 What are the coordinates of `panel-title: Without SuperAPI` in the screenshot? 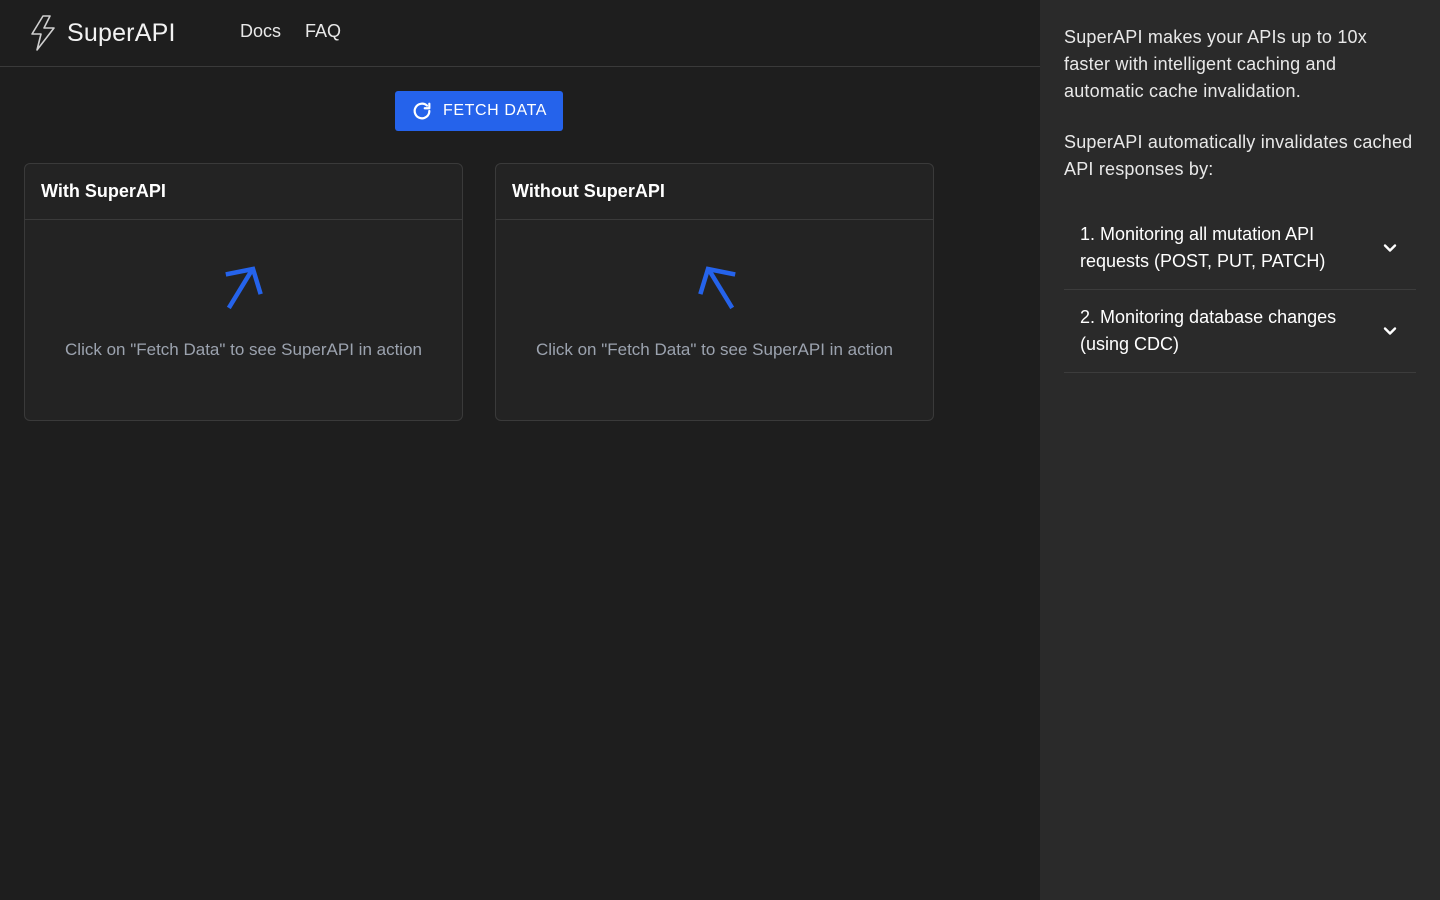 It's located at (714, 192).